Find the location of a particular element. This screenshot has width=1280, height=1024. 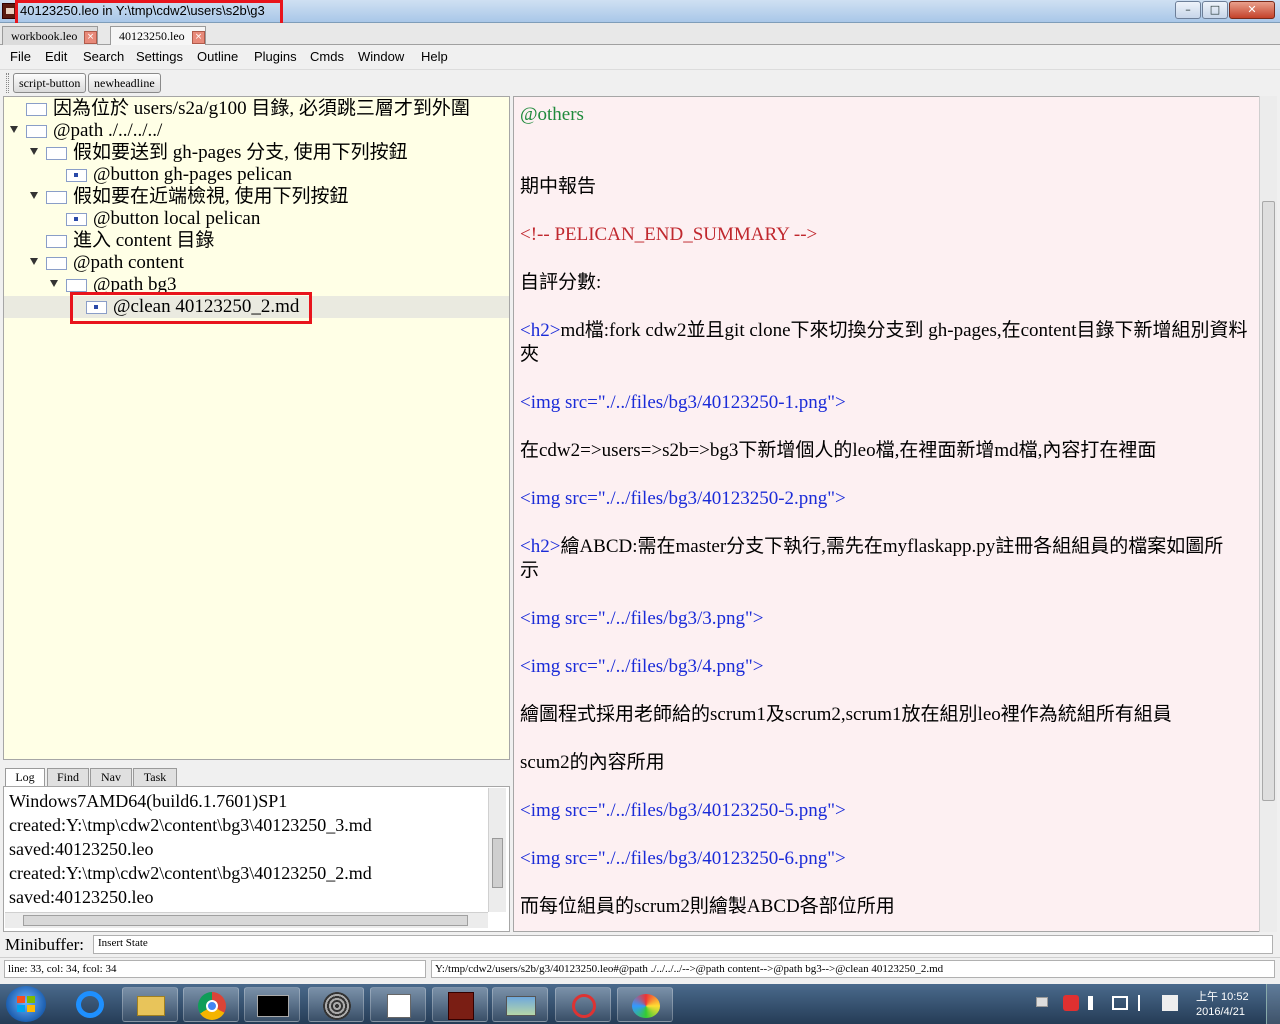

outline-node: @path ./../../../ is located at coordinates (256, 131).